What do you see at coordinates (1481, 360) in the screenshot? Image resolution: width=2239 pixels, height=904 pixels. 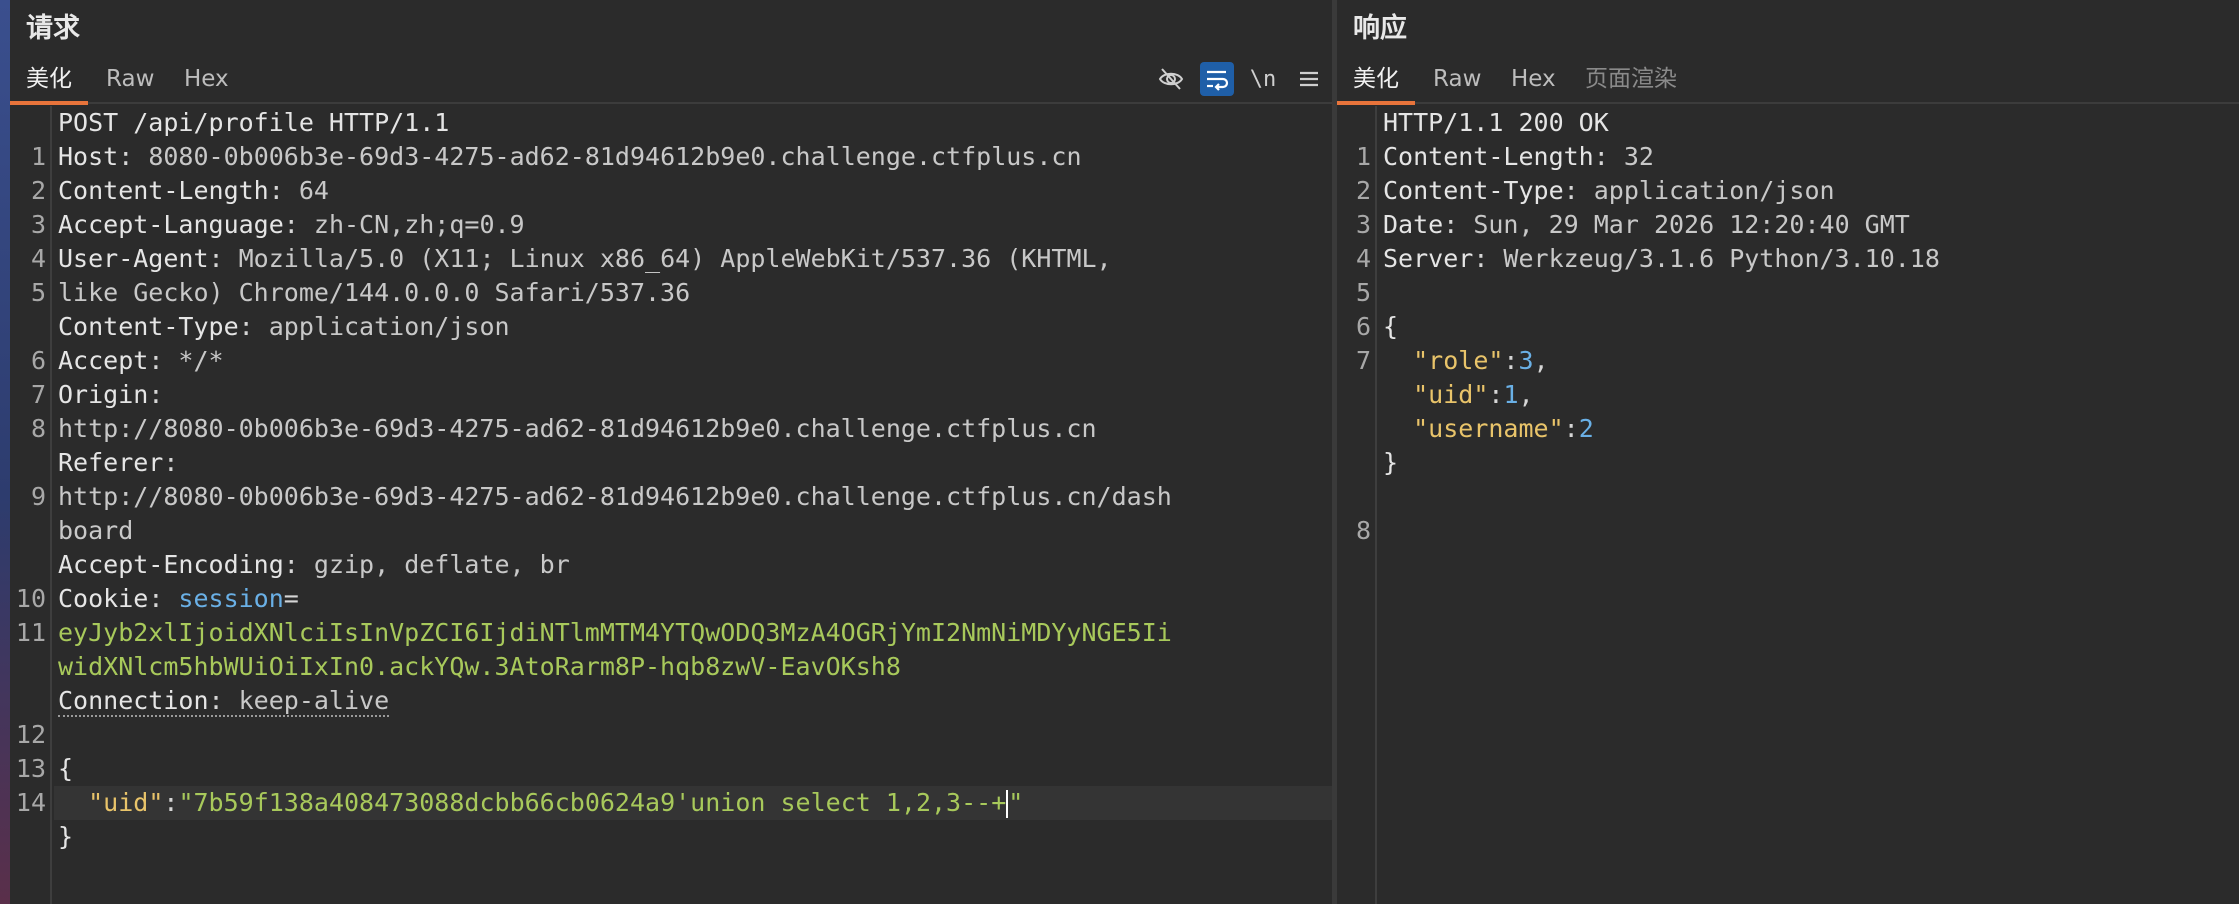 I see `response-line-wrap: "role":3,` at bounding box center [1481, 360].